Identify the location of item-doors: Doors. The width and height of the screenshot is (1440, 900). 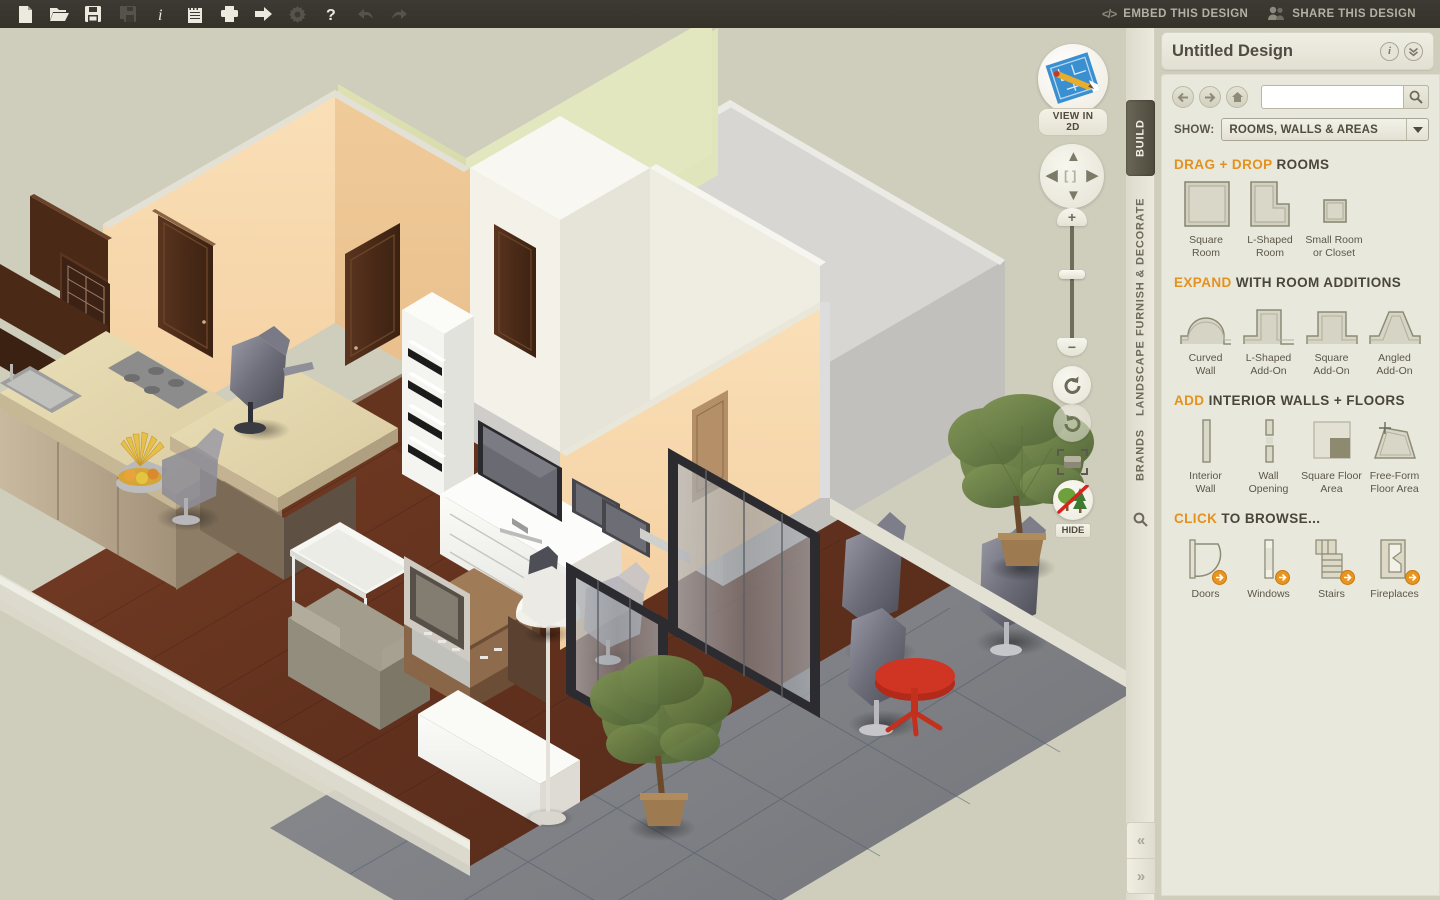
(1205, 566).